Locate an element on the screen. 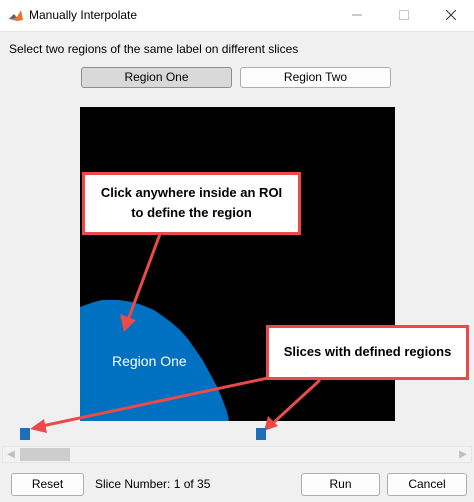 The height and width of the screenshot is (502, 474). roi-callout-line-1: Click anywhere inside an ROI is located at coordinates (191, 192).